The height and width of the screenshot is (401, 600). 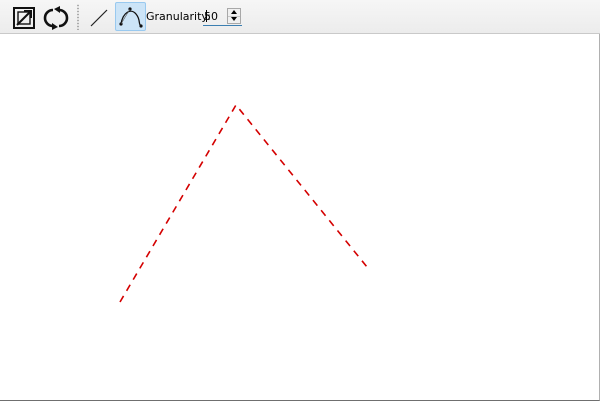 I want to click on toolbar: Granularity:, so click(x=300, y=17).